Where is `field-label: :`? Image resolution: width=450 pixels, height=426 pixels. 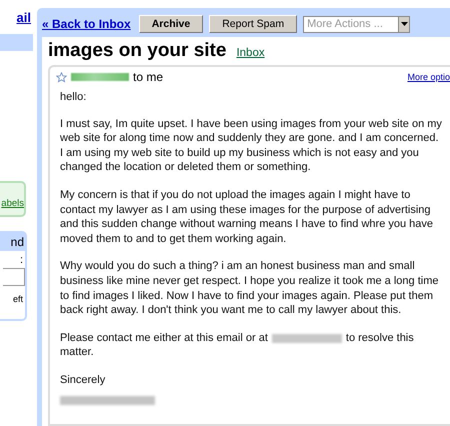 field-label: : is located at coordinates (22, 259).